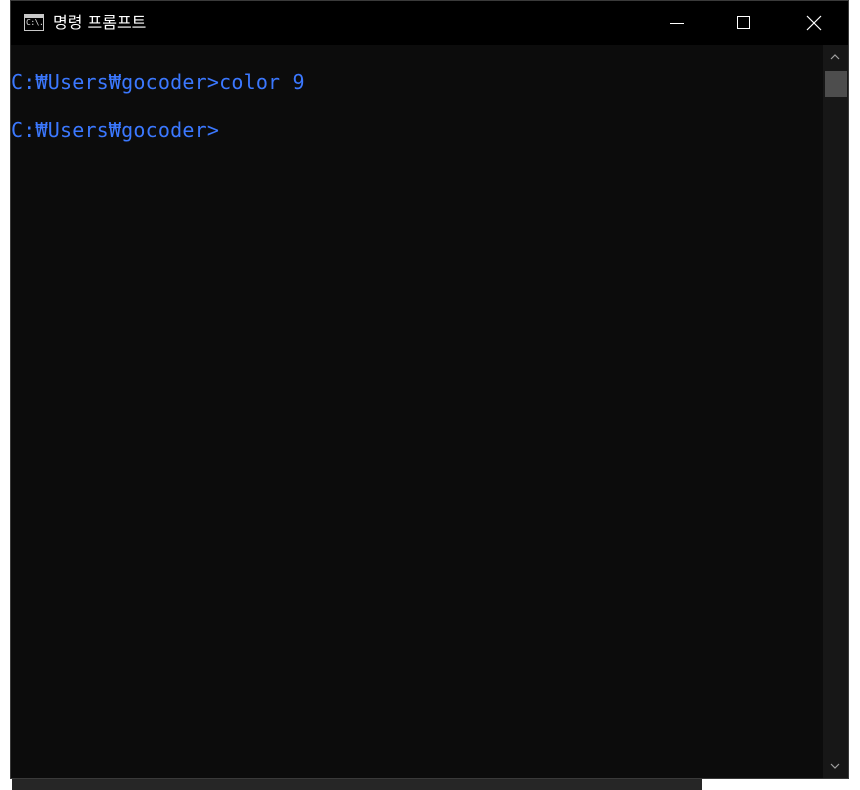 This screenshot has height=790, width=860. Describe the element at coordinates (115, 130) in the screenshot. I see `console-line-prompt: C:₩Users₩gocoder>` at that location.